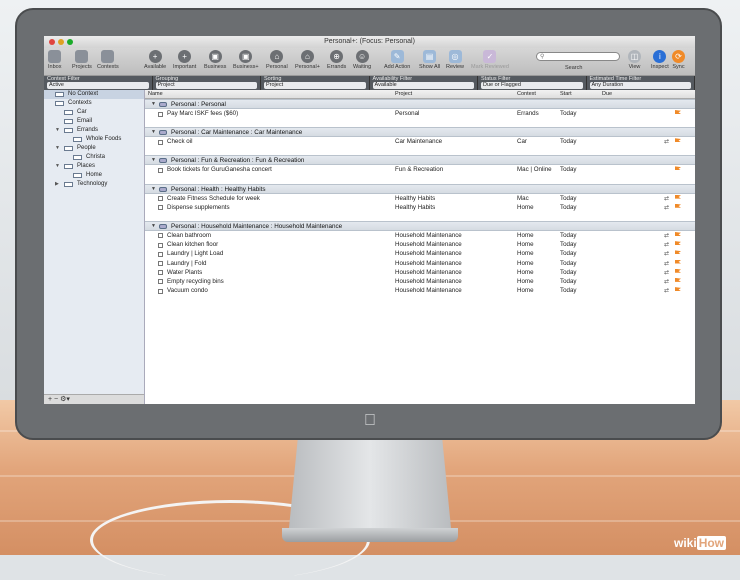 The width and height of the screenshot is (740, 580). I want to click on sidebar-item: ▶ Technology, so click(94, 184).